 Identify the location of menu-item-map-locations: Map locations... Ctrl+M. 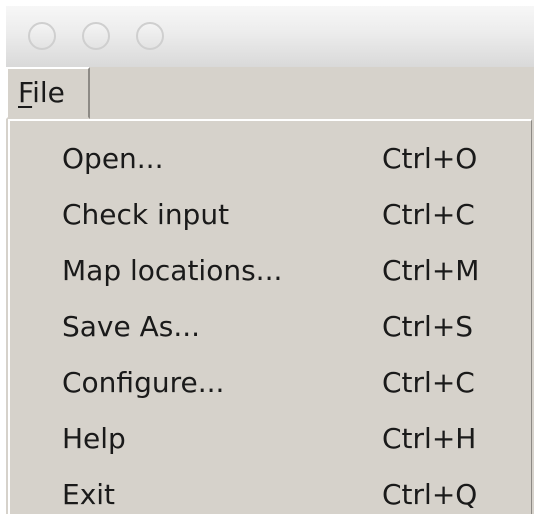
(270, 271).